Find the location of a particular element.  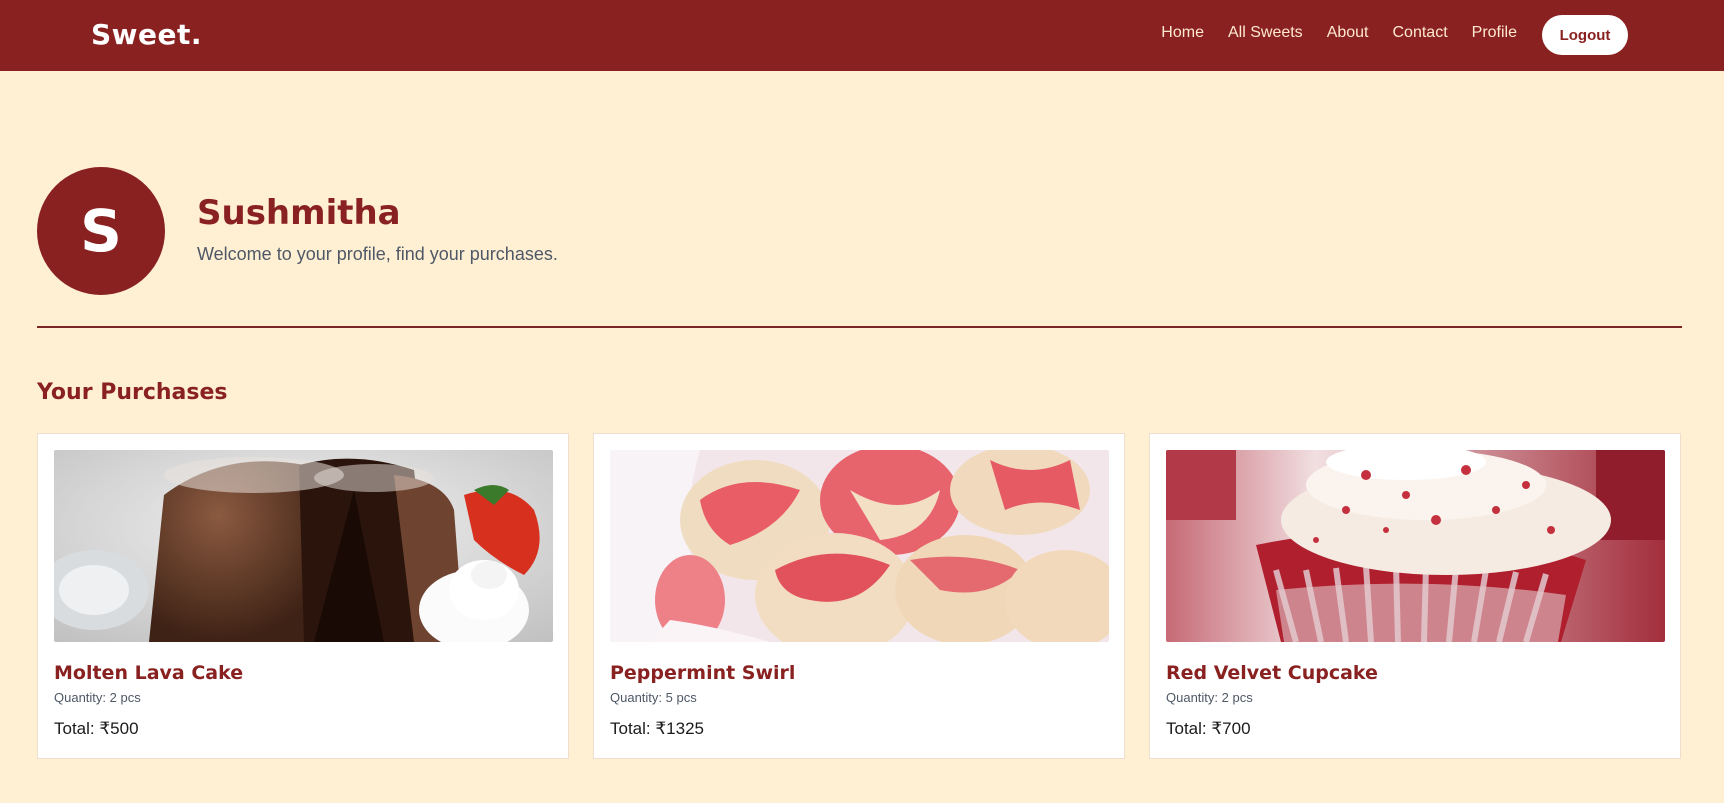

avatar: S is located at coordinates (101, 231).